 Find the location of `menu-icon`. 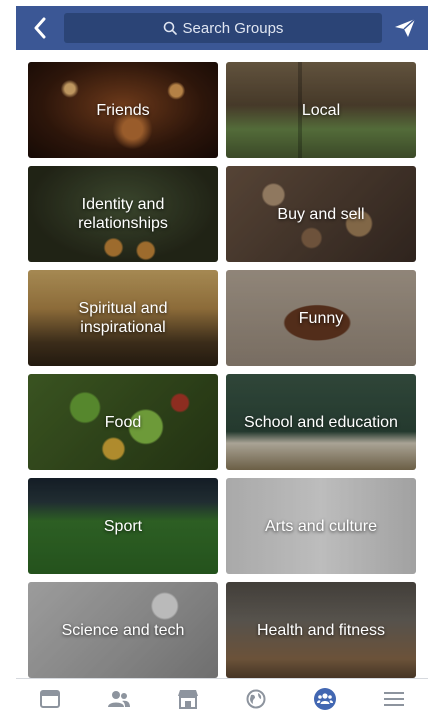

menu-icon is located at coordinates (393, 698).